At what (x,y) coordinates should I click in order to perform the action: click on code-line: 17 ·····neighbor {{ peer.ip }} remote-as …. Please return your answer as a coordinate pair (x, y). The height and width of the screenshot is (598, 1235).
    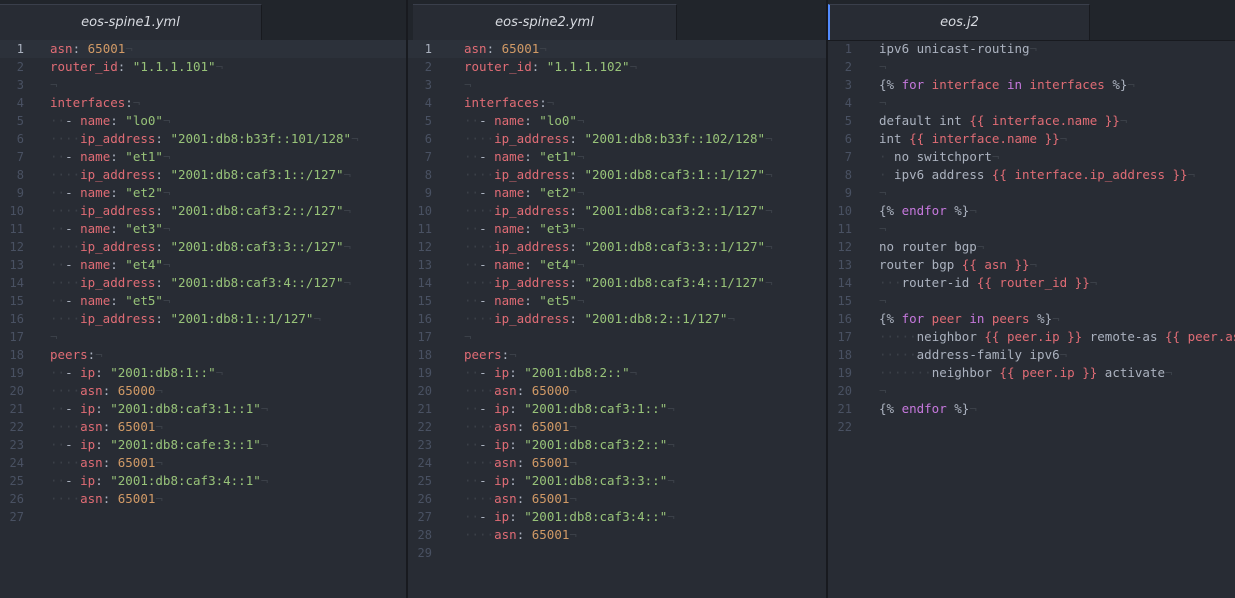
    Looking at the image, I should click on (1031, 337).